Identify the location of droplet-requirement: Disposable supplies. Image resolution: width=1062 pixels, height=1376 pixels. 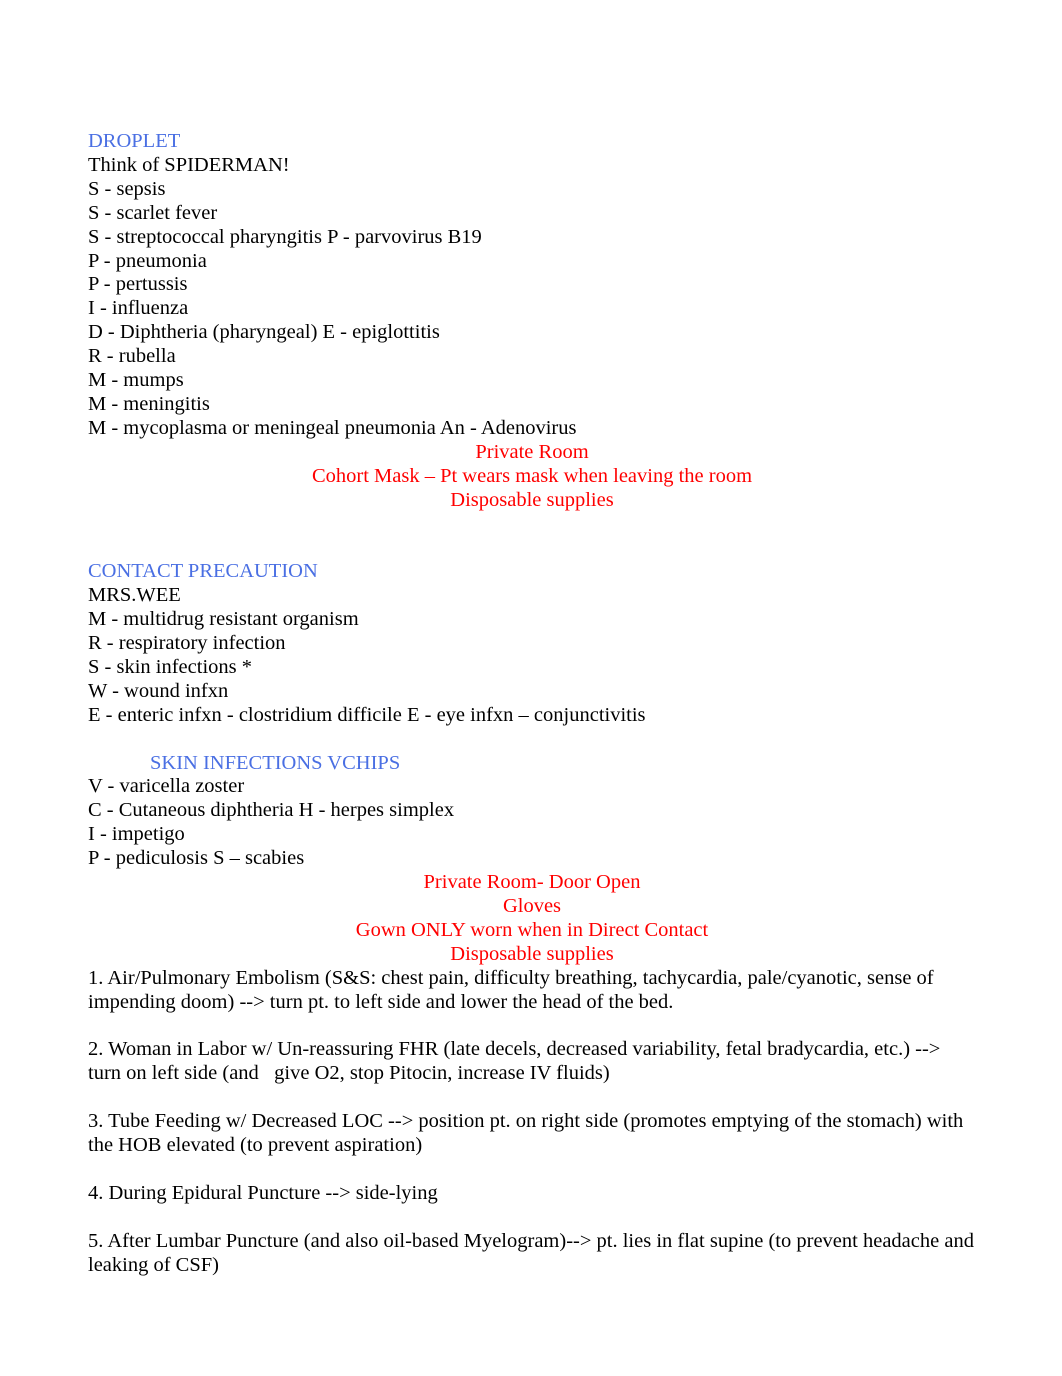
(532, 499).